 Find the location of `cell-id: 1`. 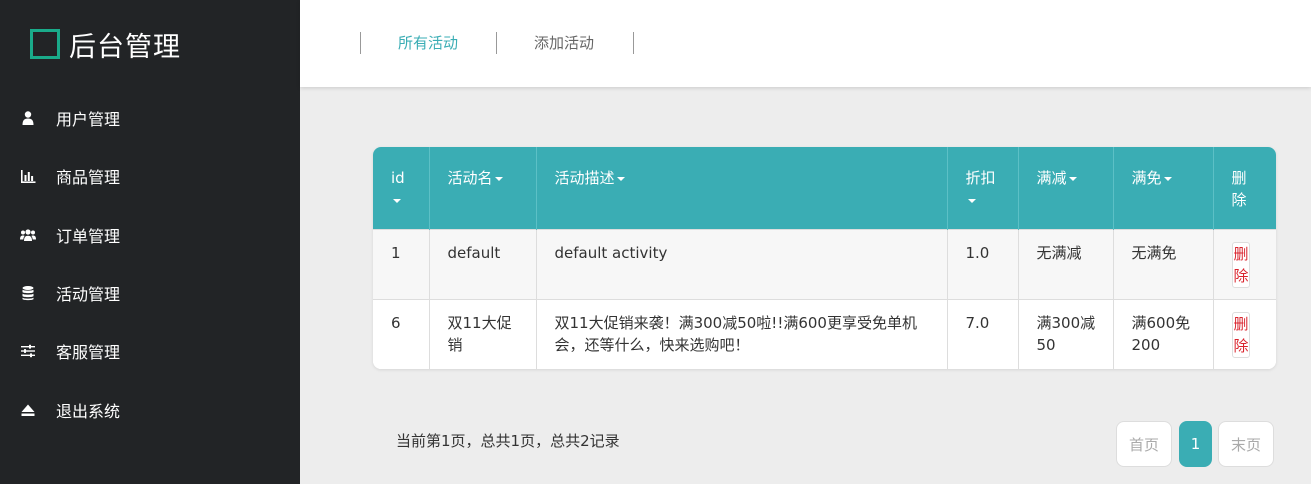

cell-id: 1 is located at coordinates (401, 263).